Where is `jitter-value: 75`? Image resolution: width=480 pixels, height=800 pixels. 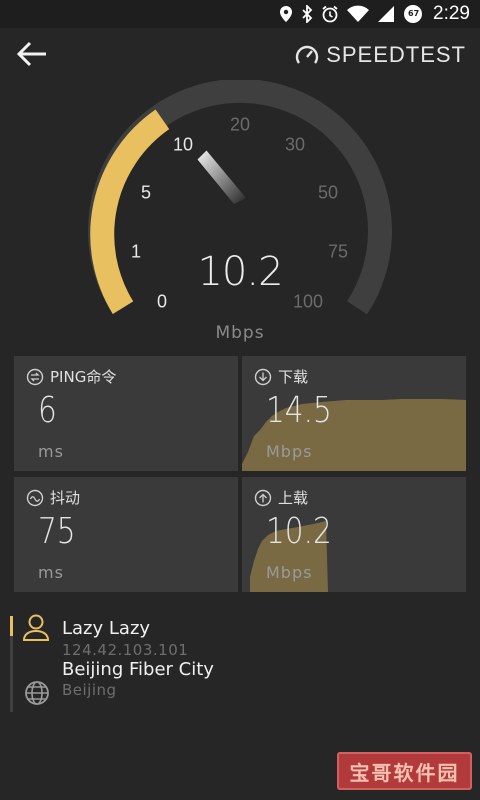 jitter-value: 75 is located at coordinates (57, 531).